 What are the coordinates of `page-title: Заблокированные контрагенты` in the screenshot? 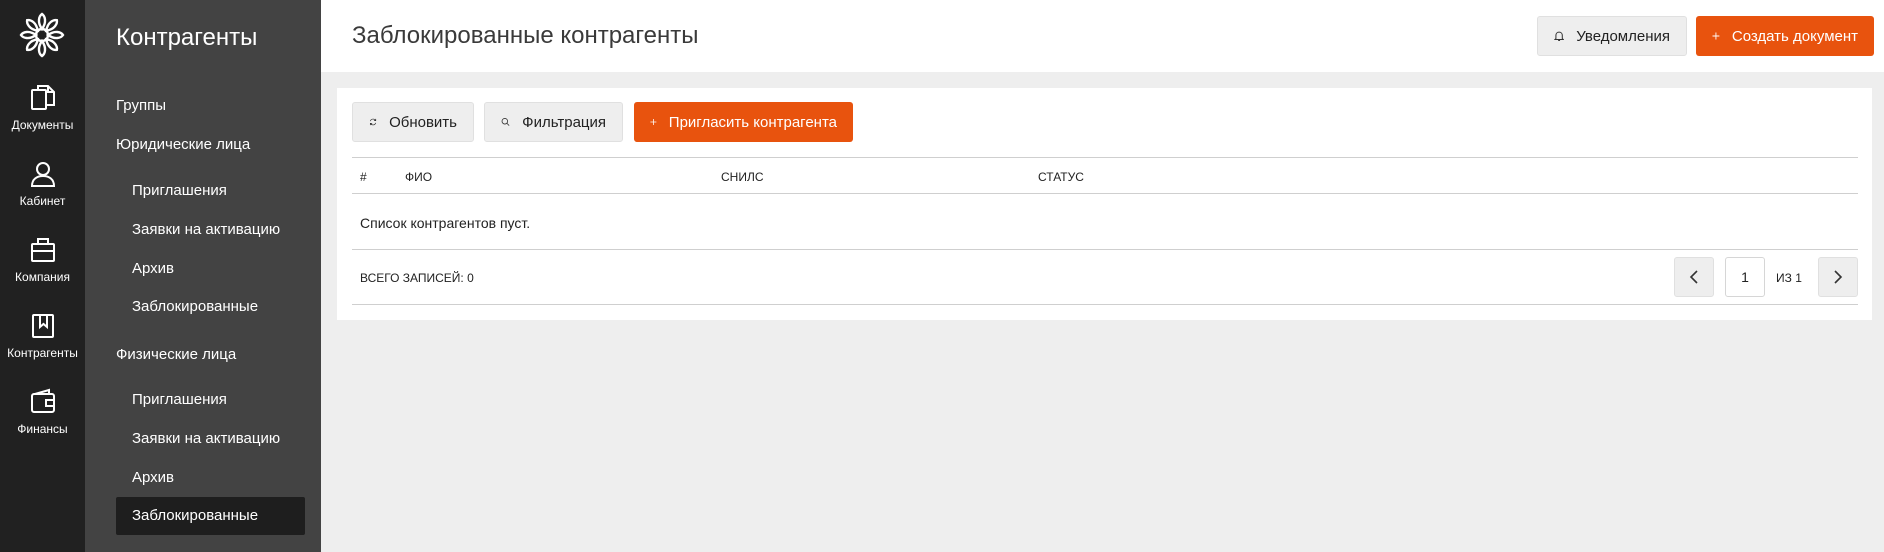 It's located at (525, 35).